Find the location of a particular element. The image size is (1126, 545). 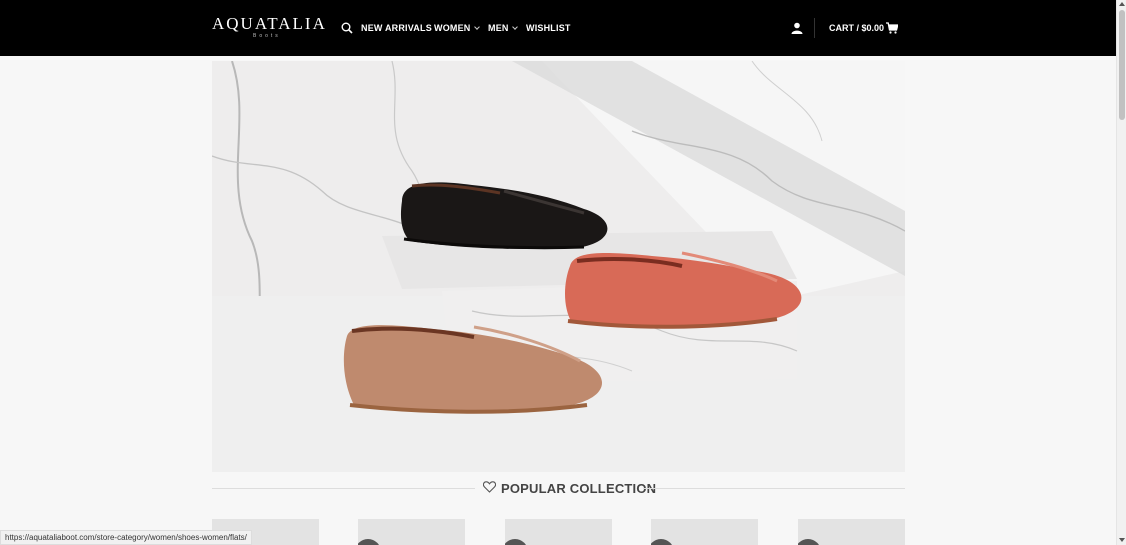

nav-men-label: MEN is located at coordinates (498, 28).